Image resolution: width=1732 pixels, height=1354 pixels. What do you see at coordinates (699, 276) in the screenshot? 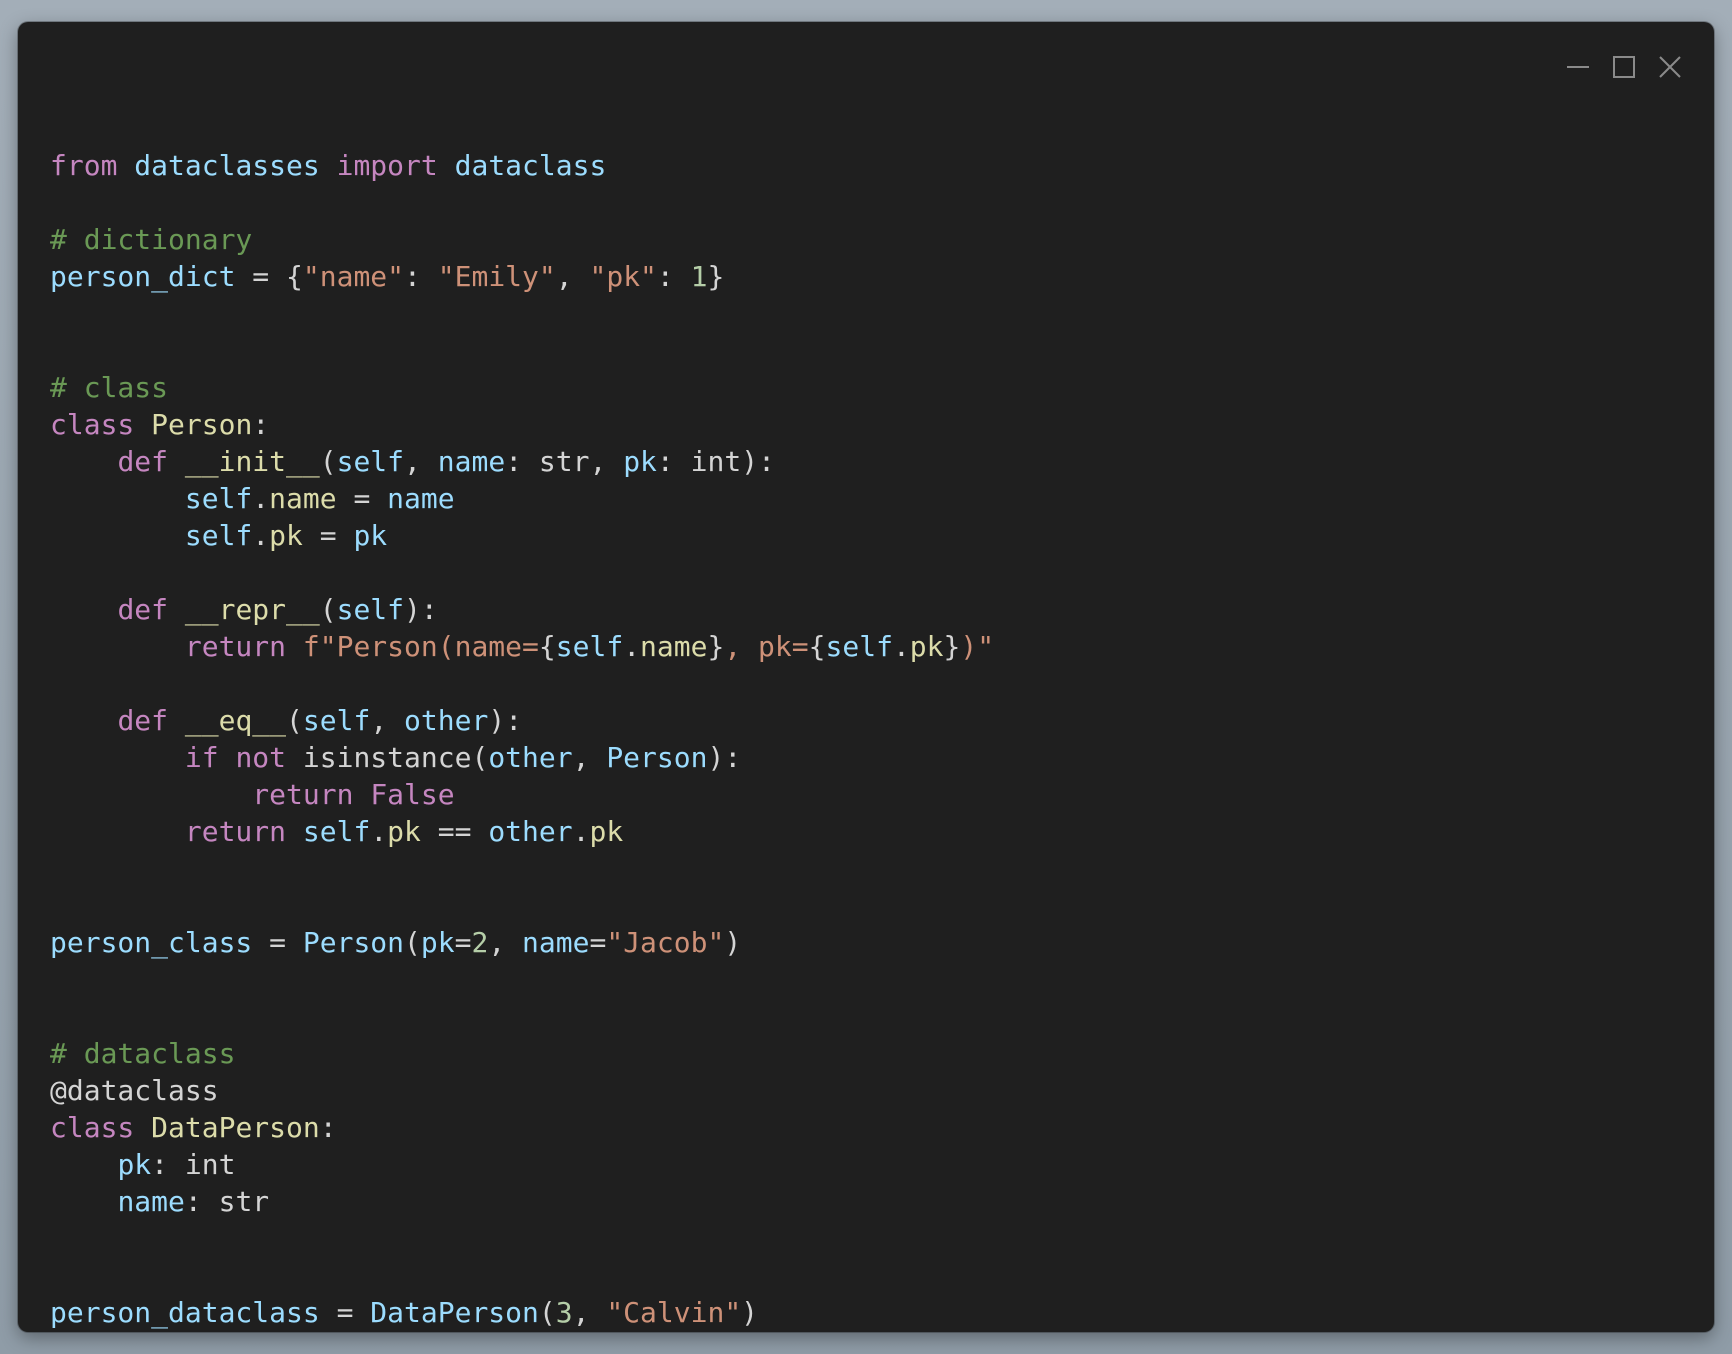
I see `code-token: 1` at bounding box center [699, 276].